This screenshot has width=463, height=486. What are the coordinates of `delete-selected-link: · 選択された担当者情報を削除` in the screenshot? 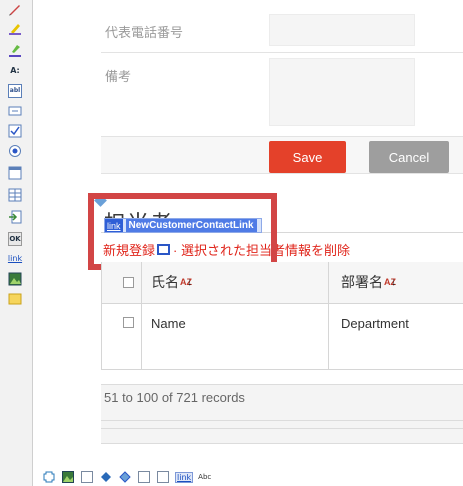 It's located at (261, 249).